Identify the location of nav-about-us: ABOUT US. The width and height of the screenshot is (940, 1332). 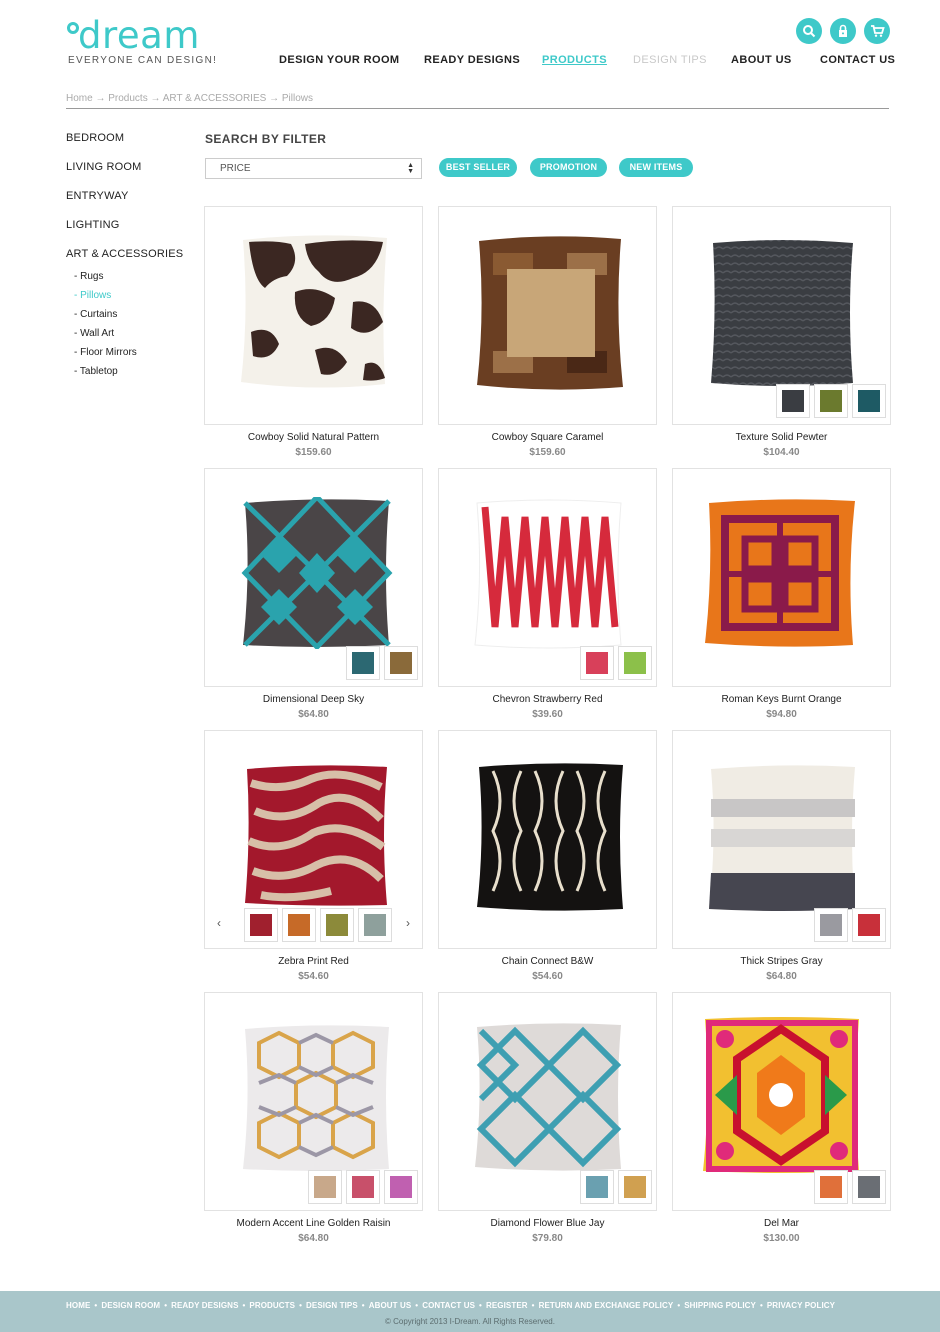
(761, 60).